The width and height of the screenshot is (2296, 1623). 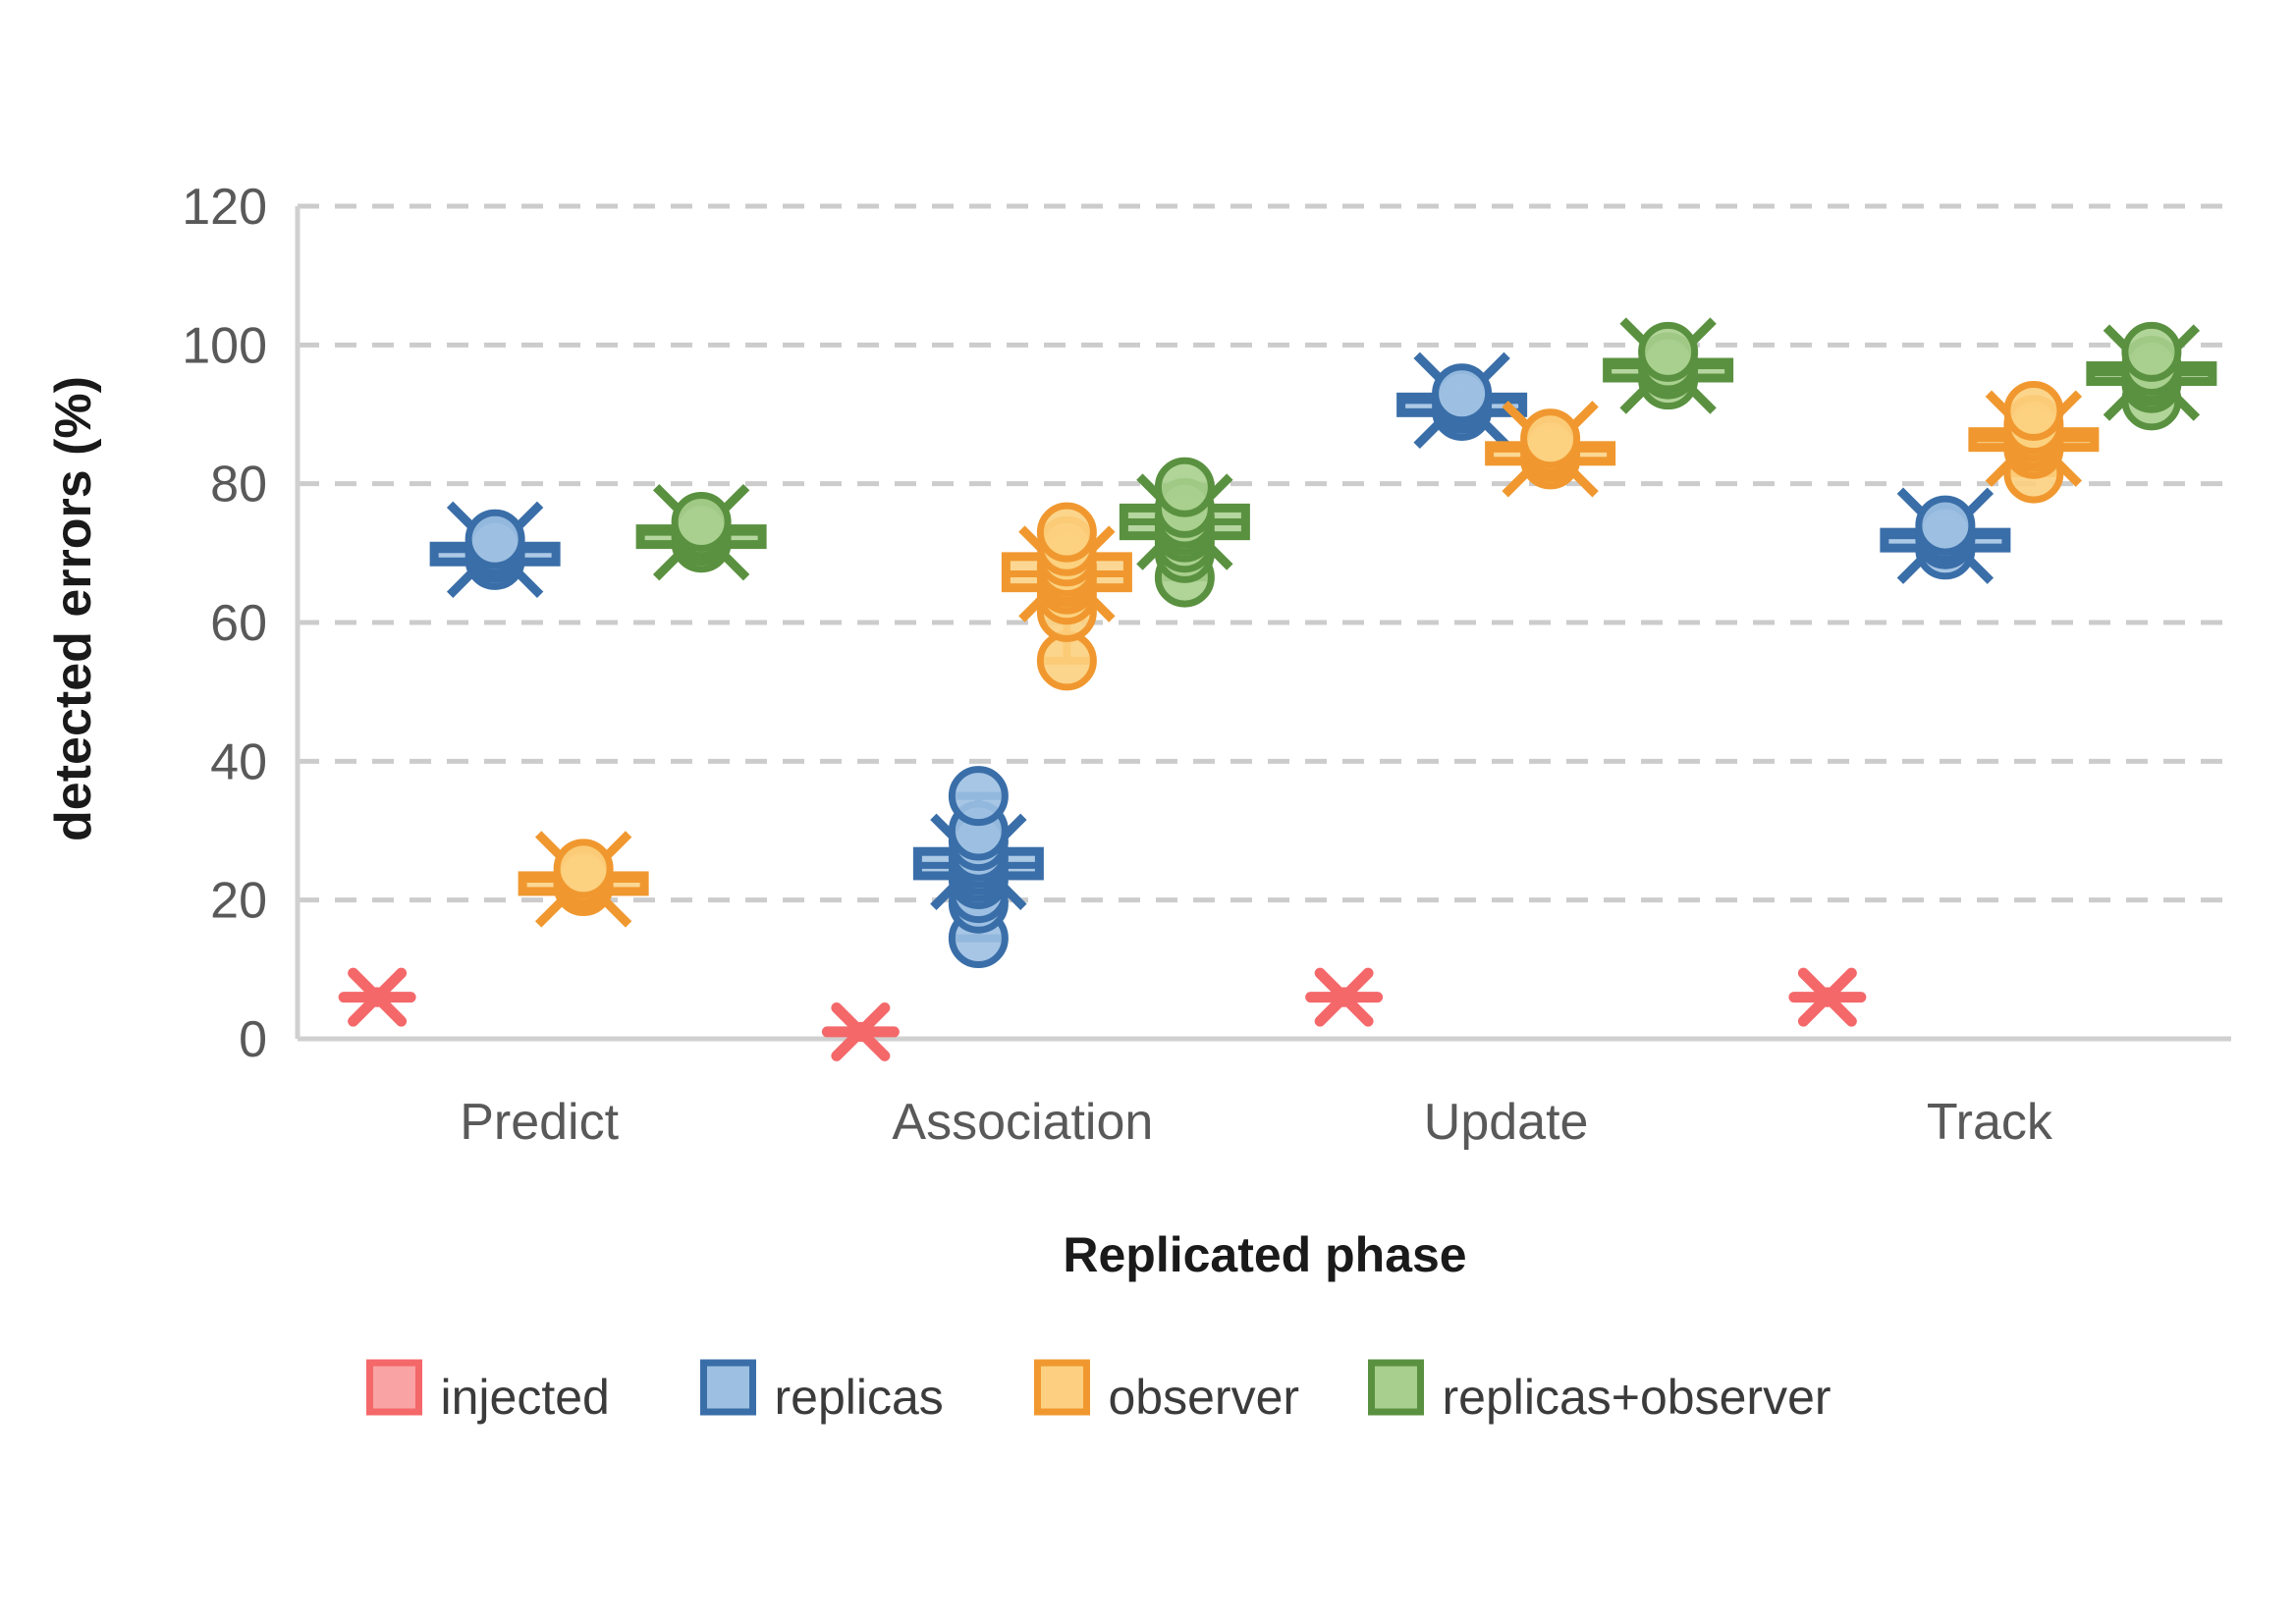 What do you see at coordinates (2034, 442) in the screenshot?
I see `box-observer-track` at bounding box center [2034, 442].